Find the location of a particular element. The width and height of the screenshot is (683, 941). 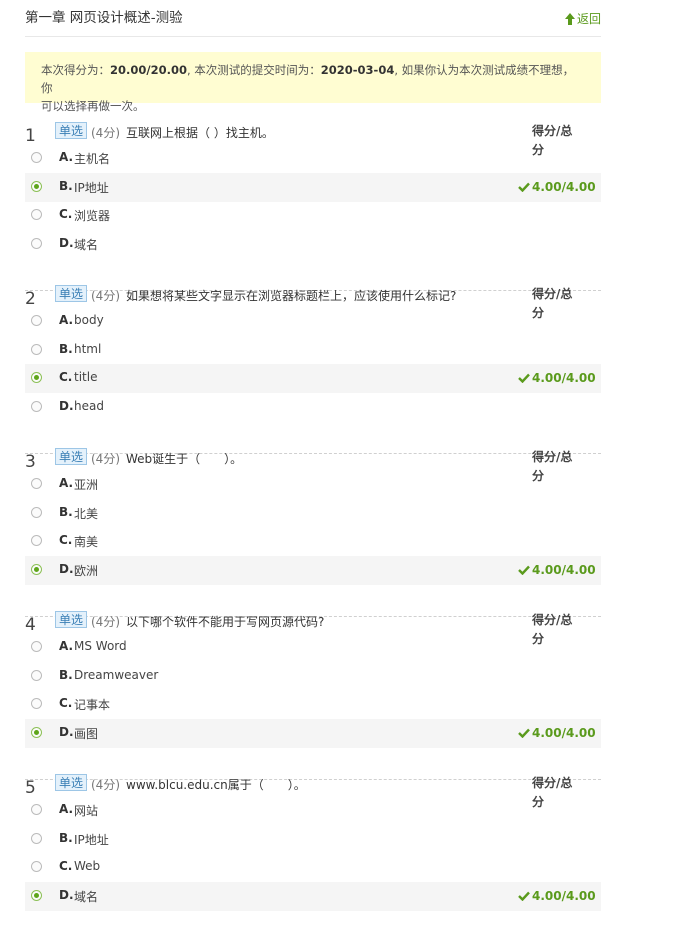

question-number: 5 is located at coordinates (30, 788).